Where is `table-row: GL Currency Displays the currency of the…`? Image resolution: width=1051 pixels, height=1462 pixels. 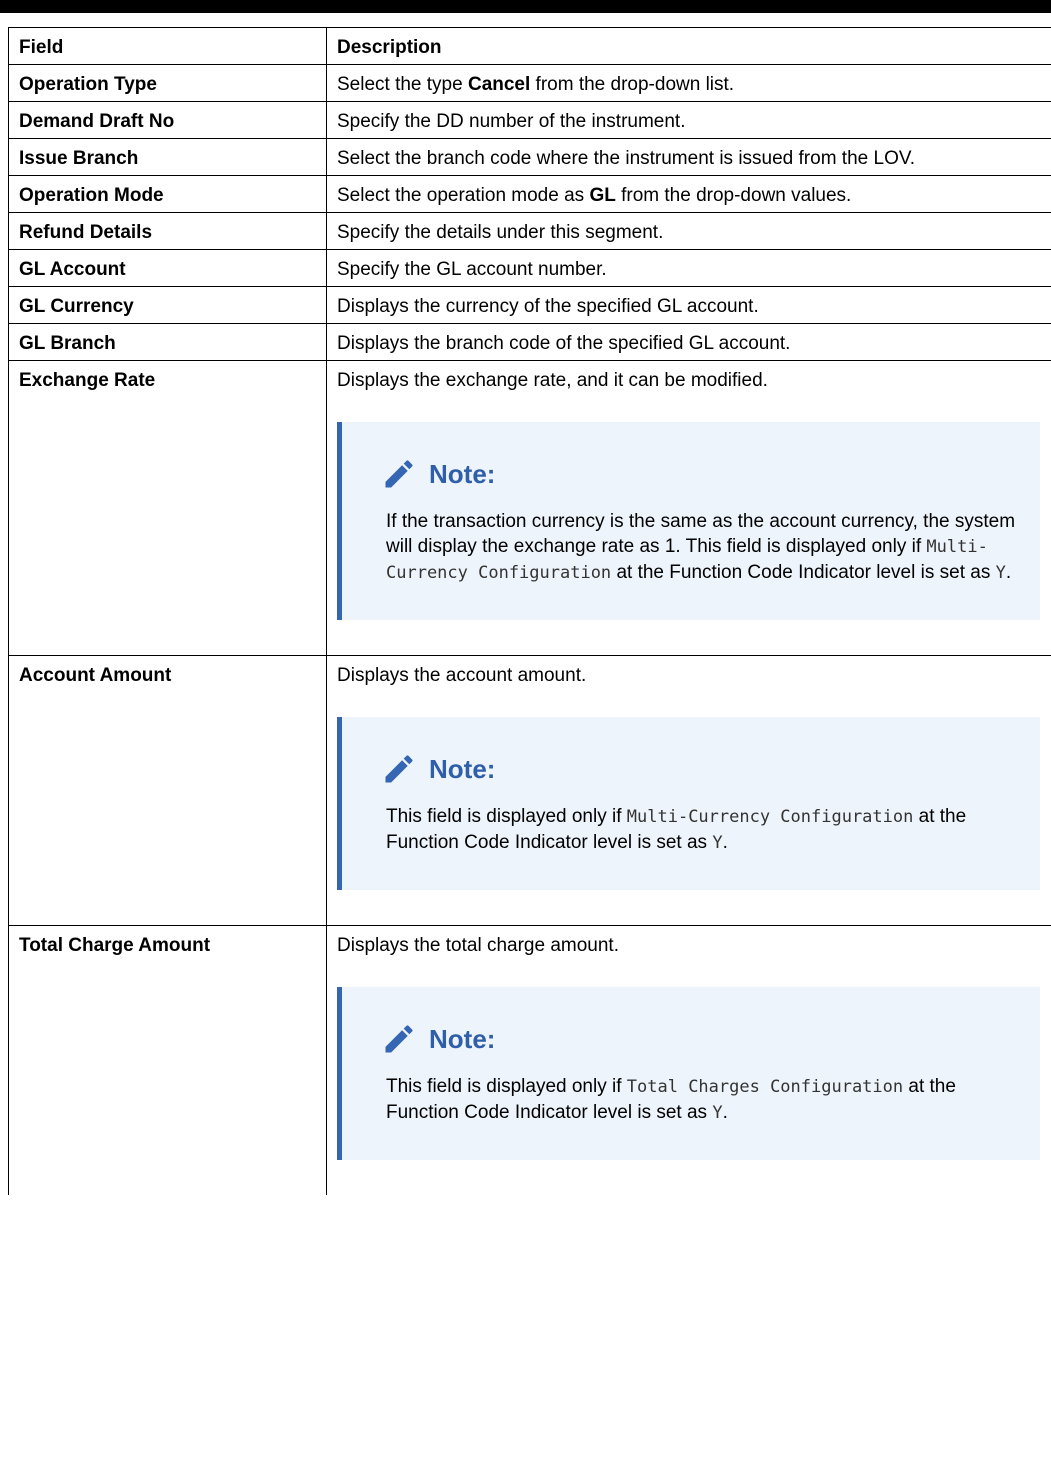 table-row: GL Currency Displays the currency of the… is located at coordinates (529, 305).